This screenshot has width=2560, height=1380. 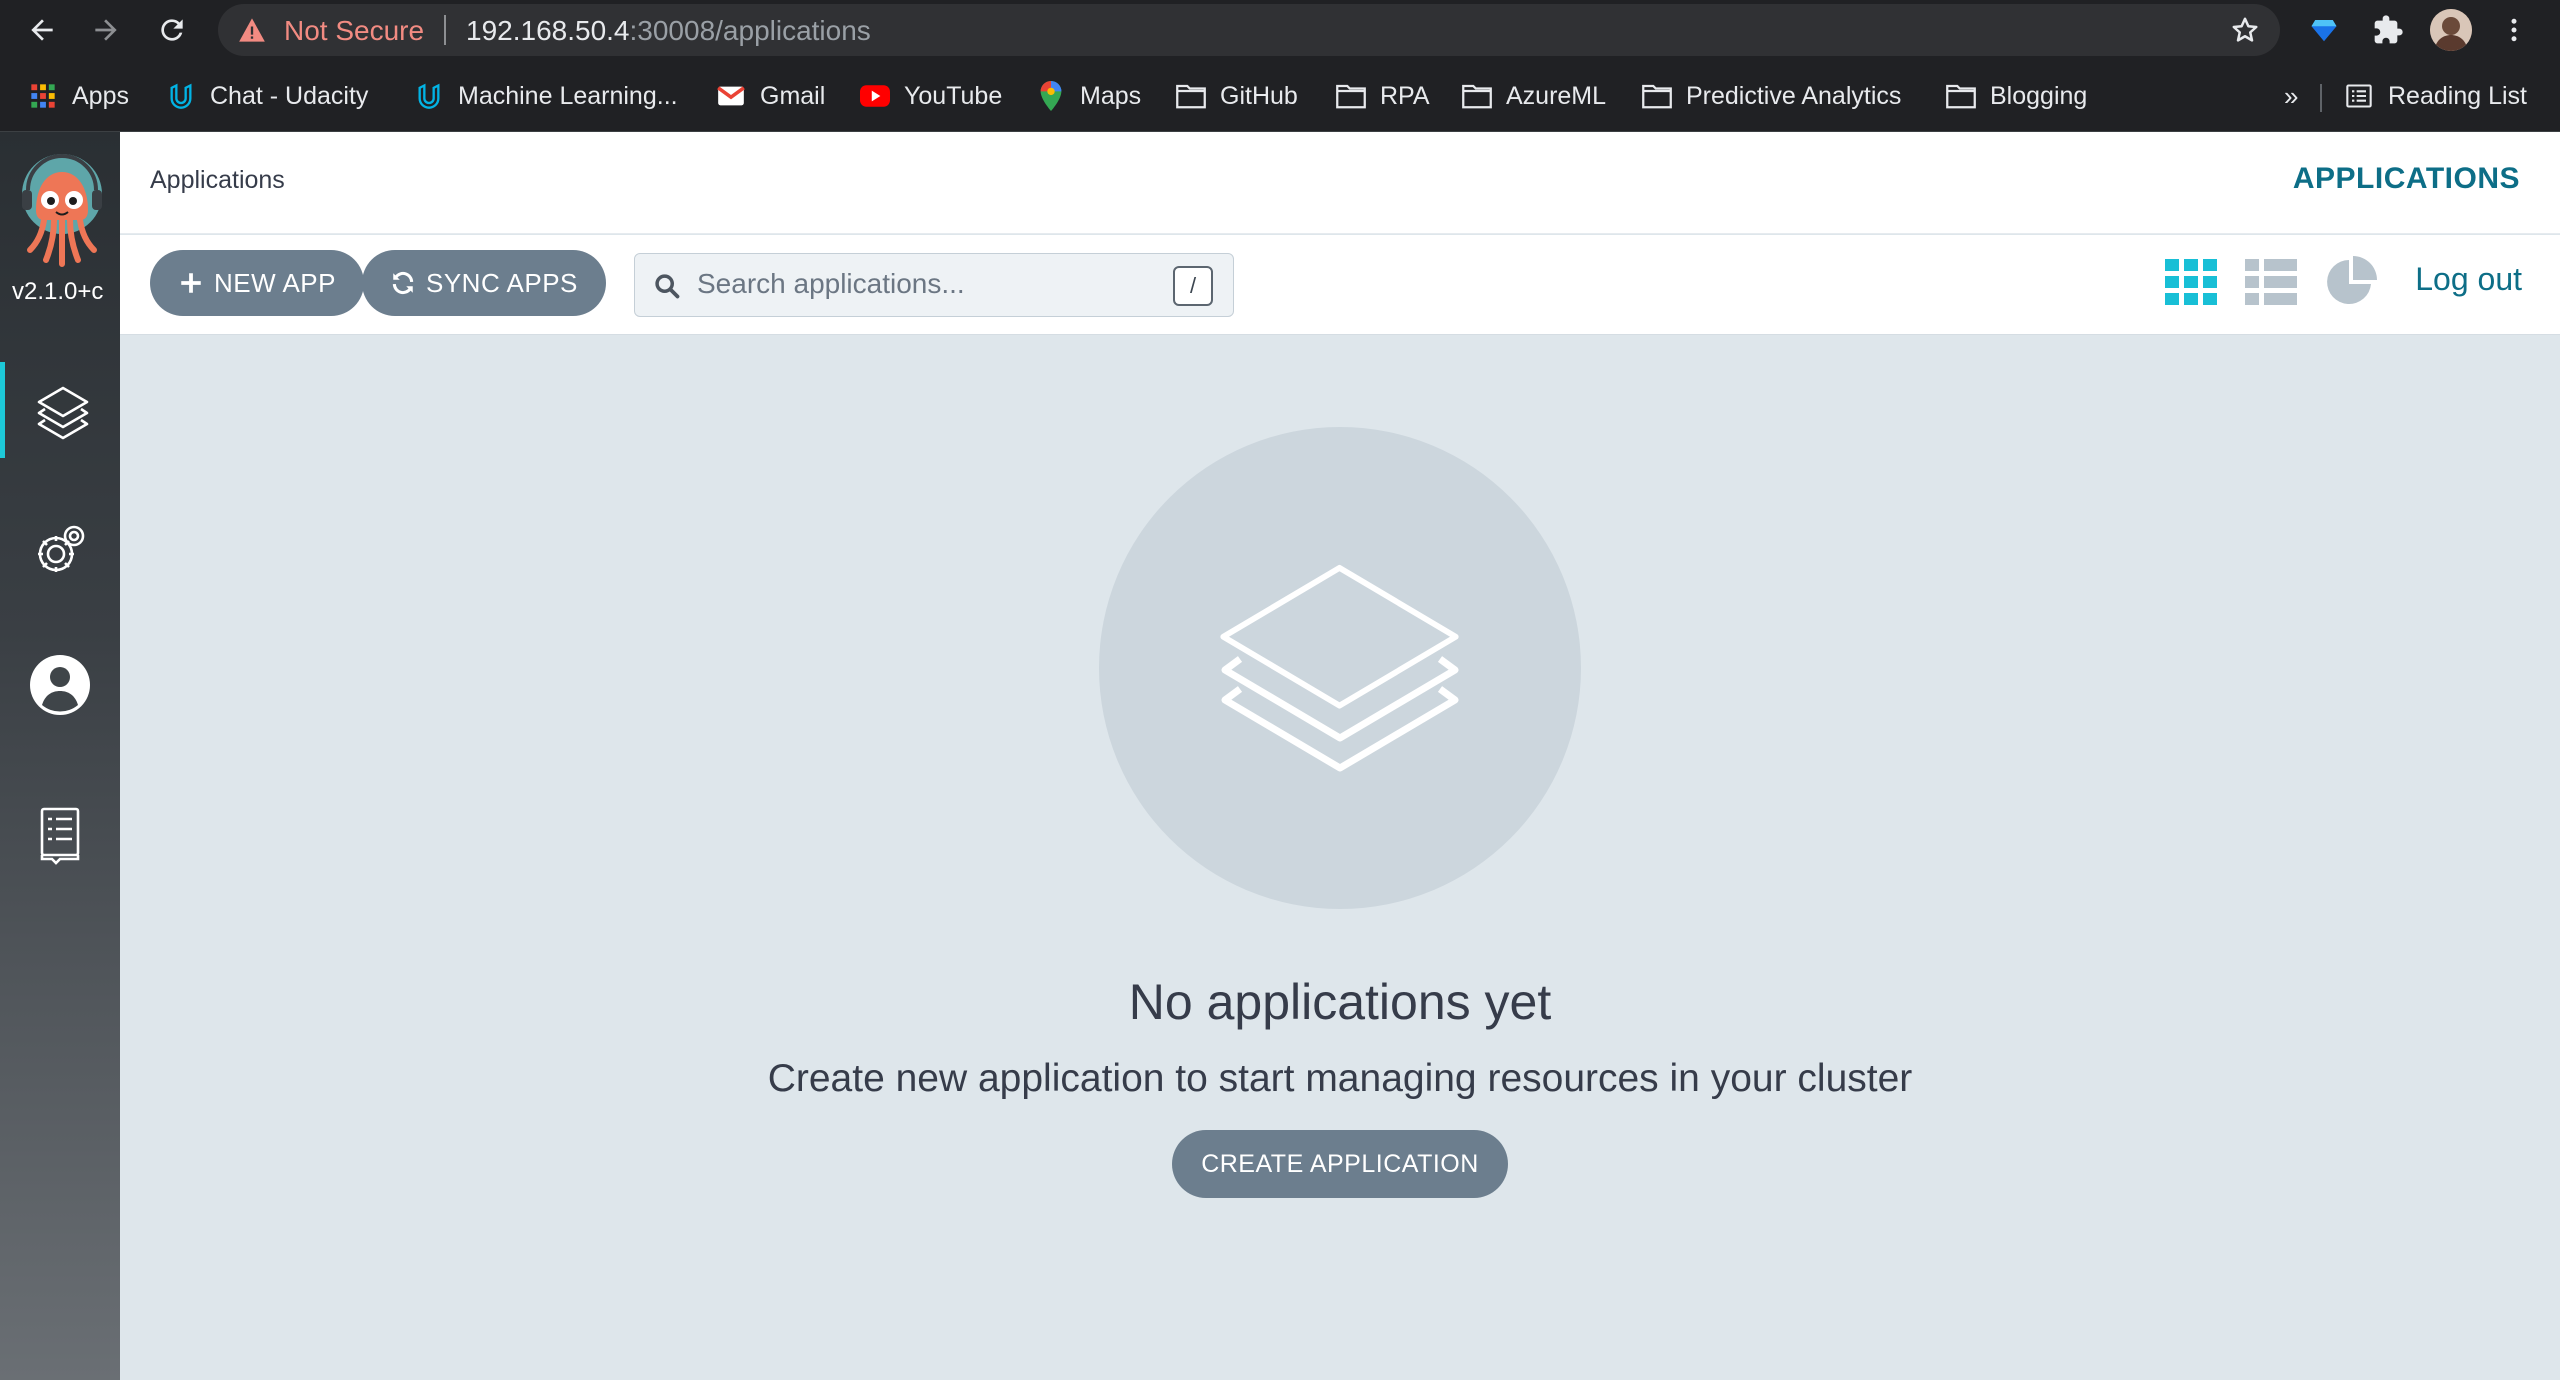 I want to click on bookmark-gmail: Gmail, so click(x=770, y=96).